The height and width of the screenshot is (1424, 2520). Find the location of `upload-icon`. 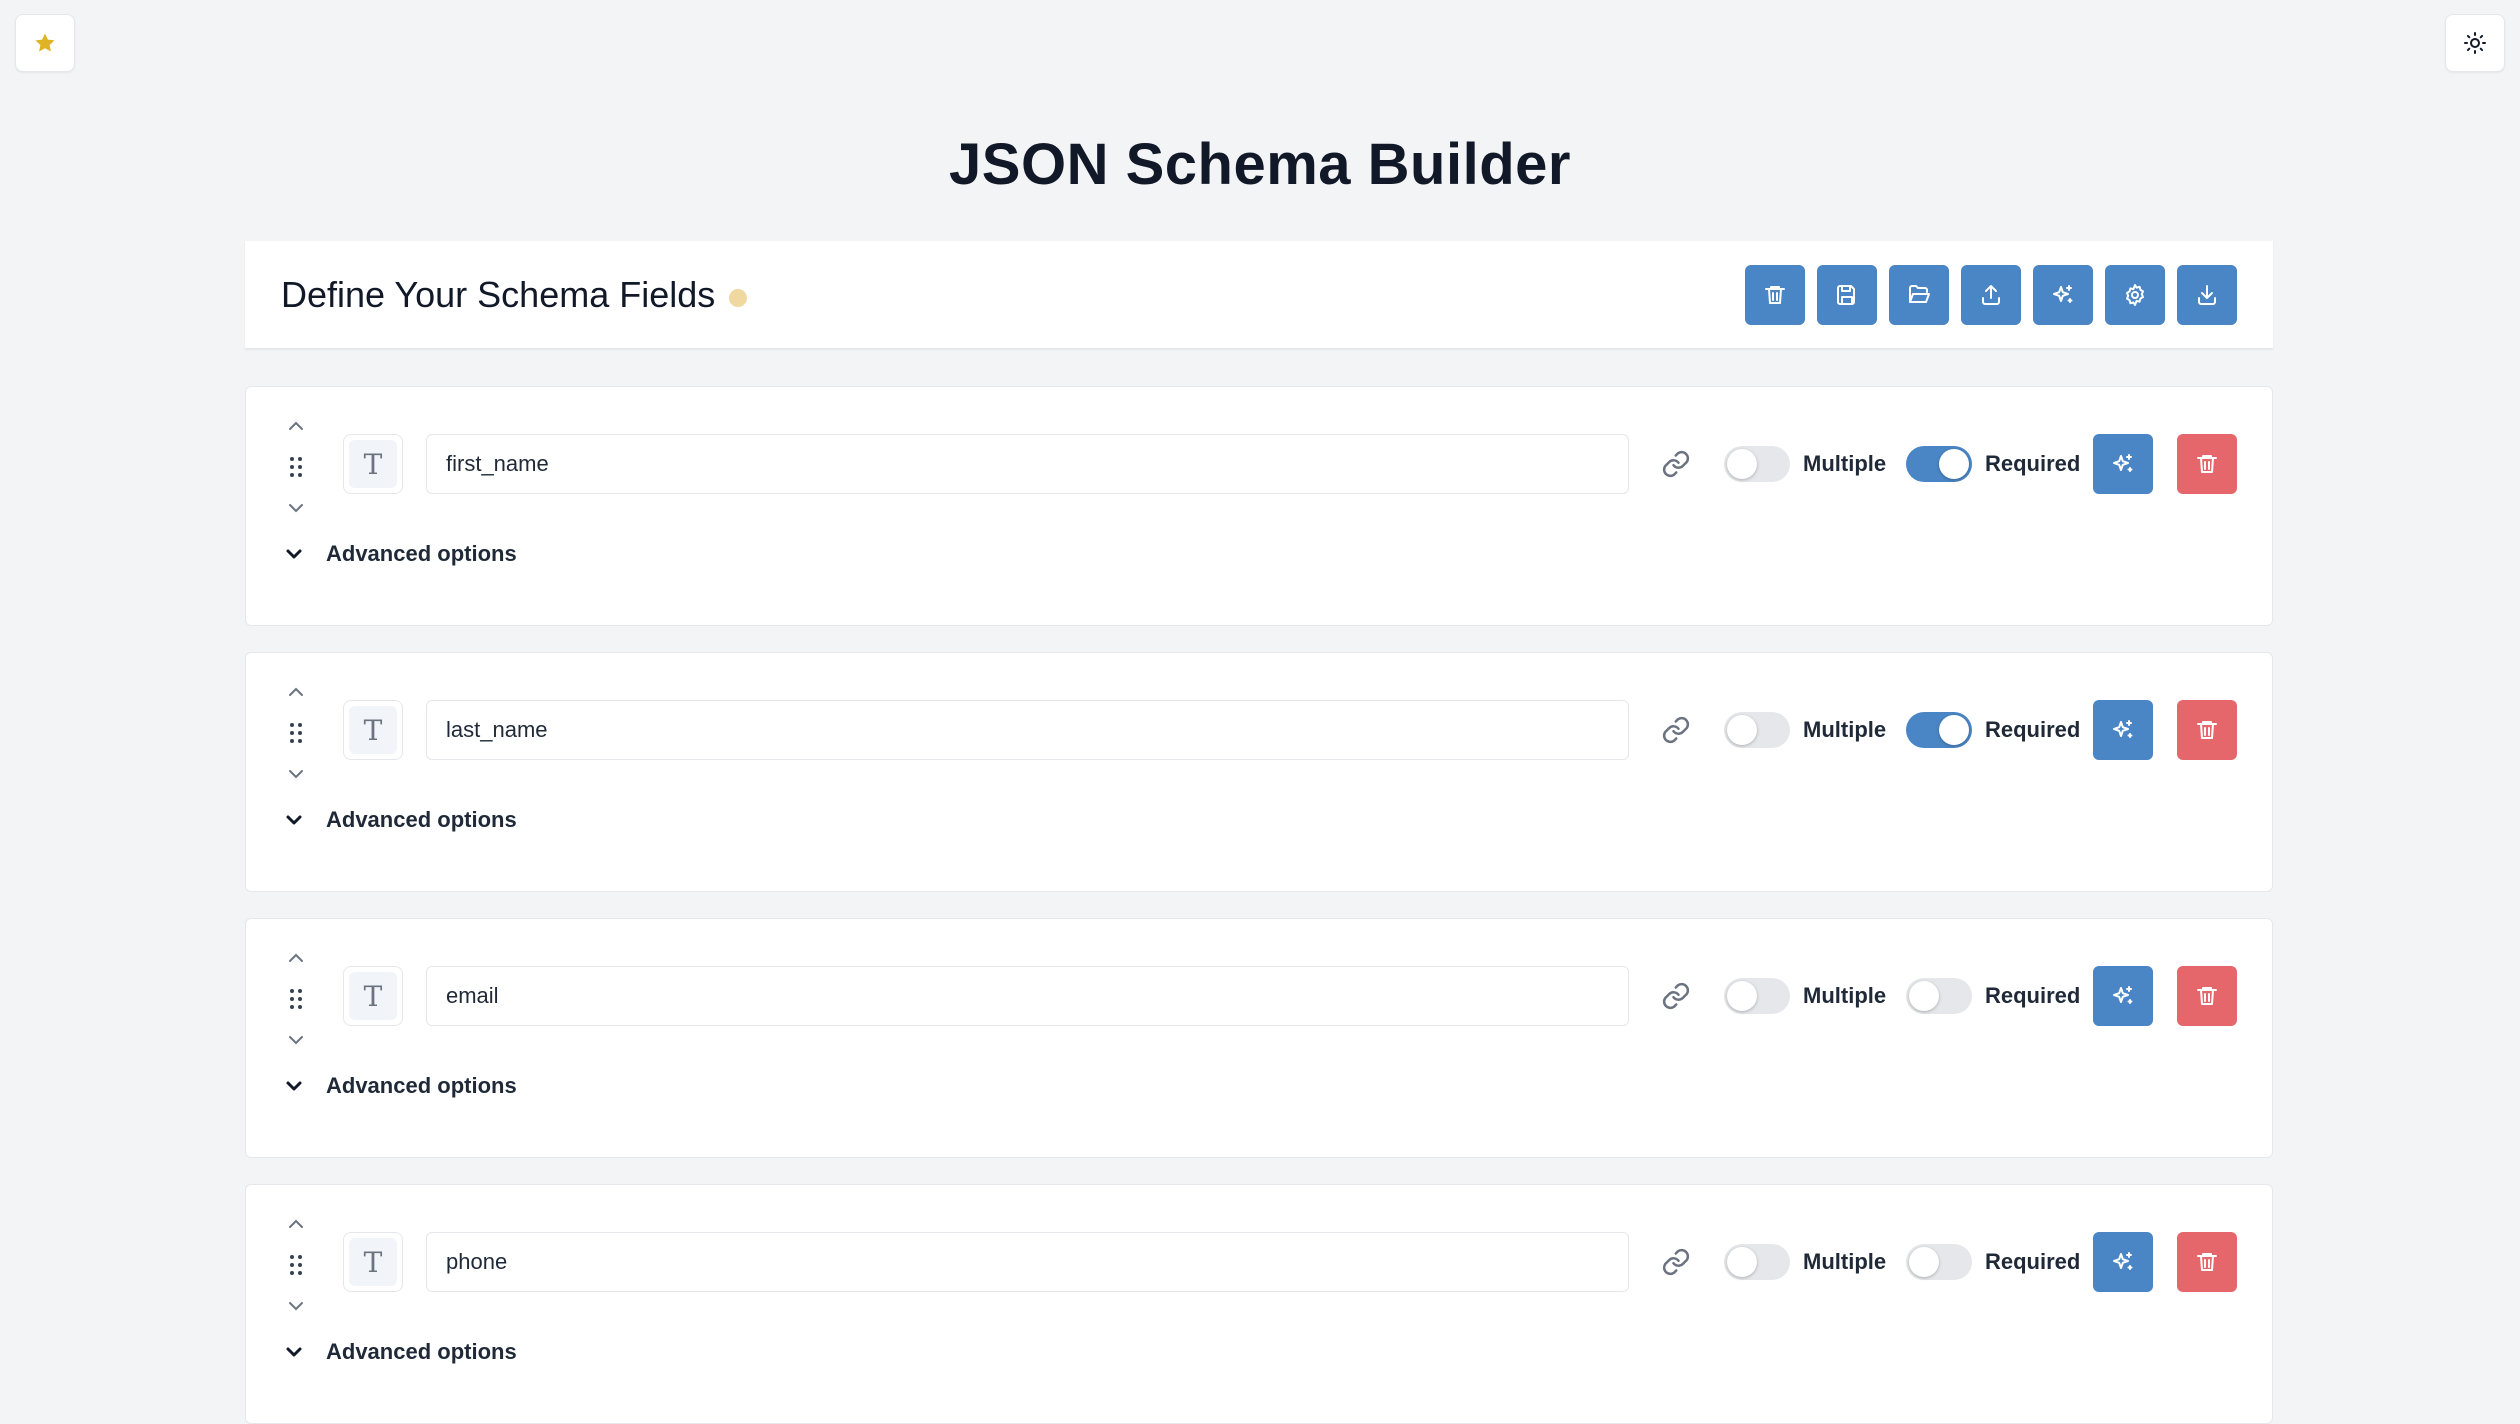

upload-icon is located at coordinates (1991, 295).